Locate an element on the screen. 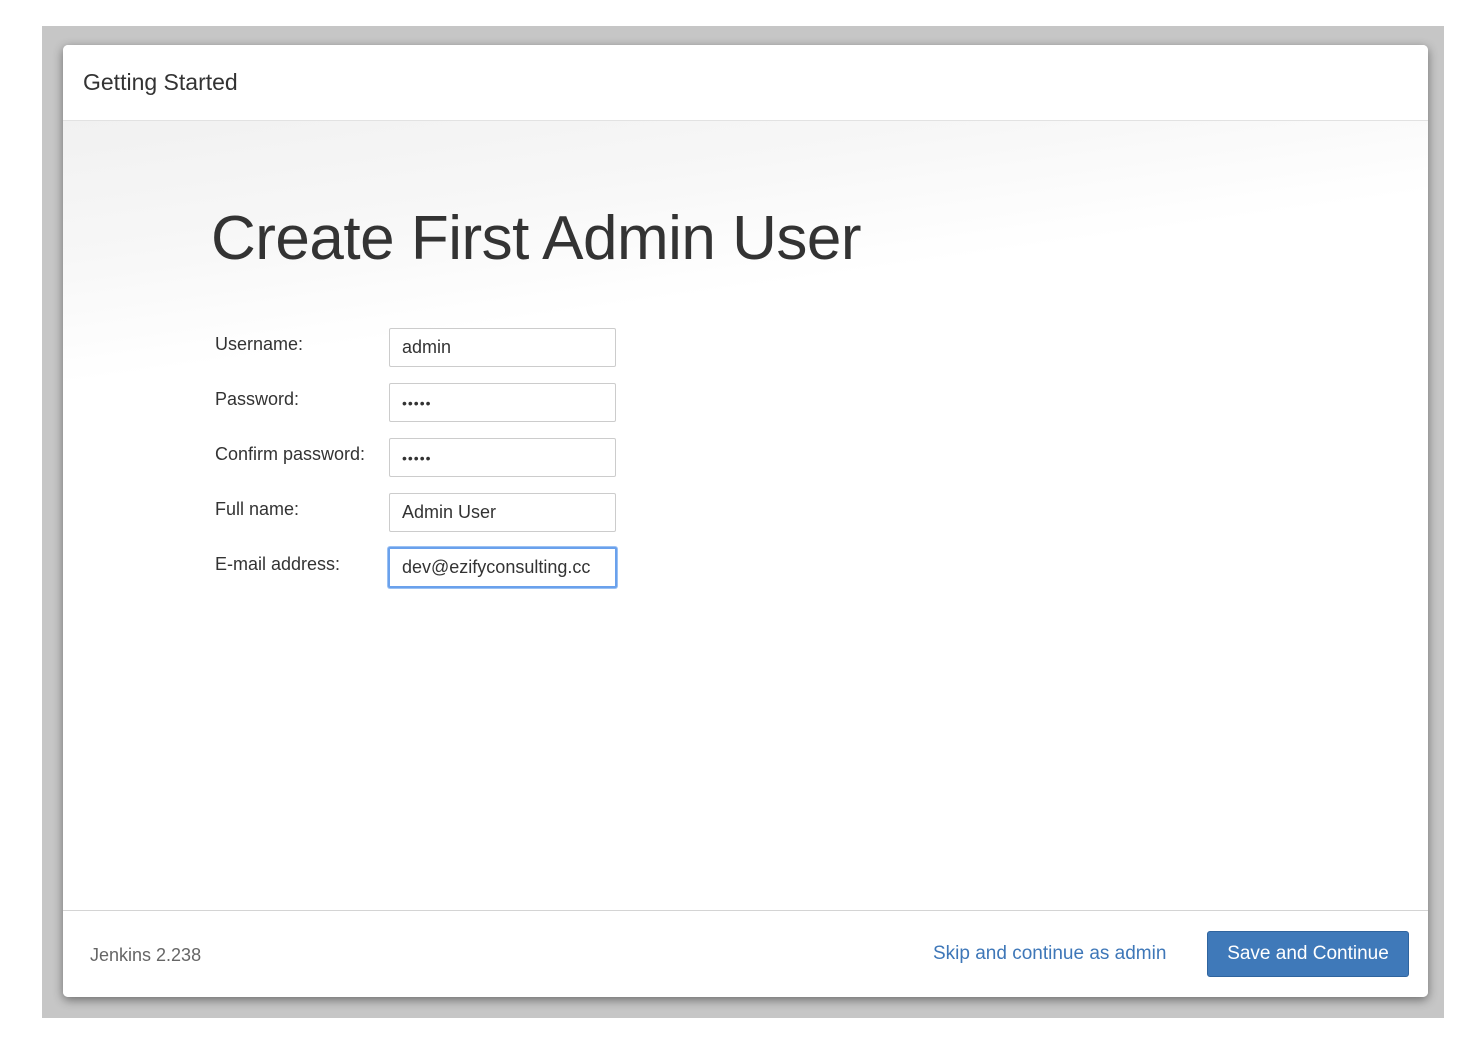  dialog-header: Getting Started is located at coordinates (745, 83).